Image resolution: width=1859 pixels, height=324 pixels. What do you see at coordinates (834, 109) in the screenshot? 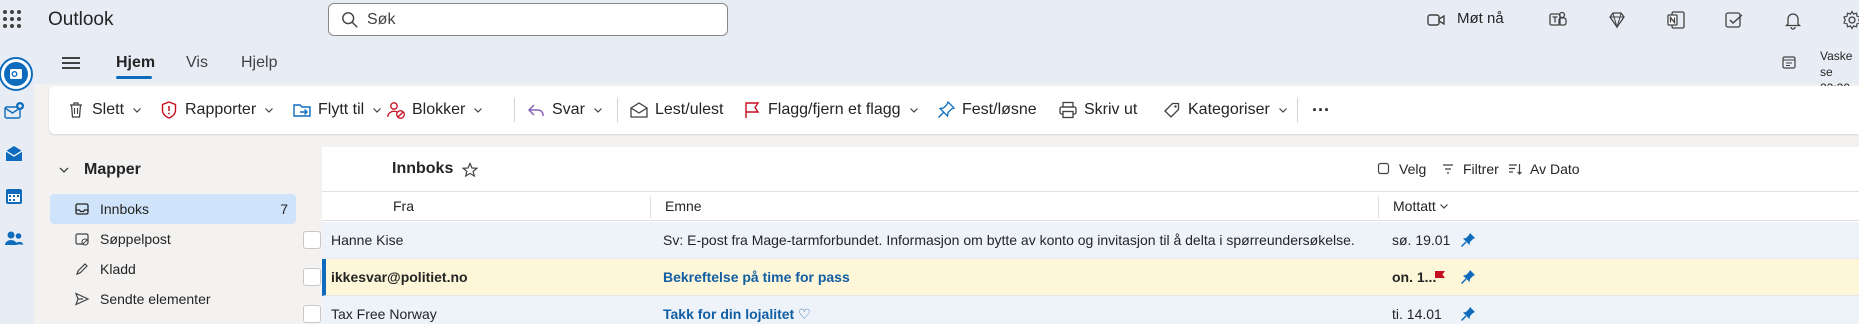
I see `flag-label: Flagg/fjern et flagg` at bounding box center [834, 109].